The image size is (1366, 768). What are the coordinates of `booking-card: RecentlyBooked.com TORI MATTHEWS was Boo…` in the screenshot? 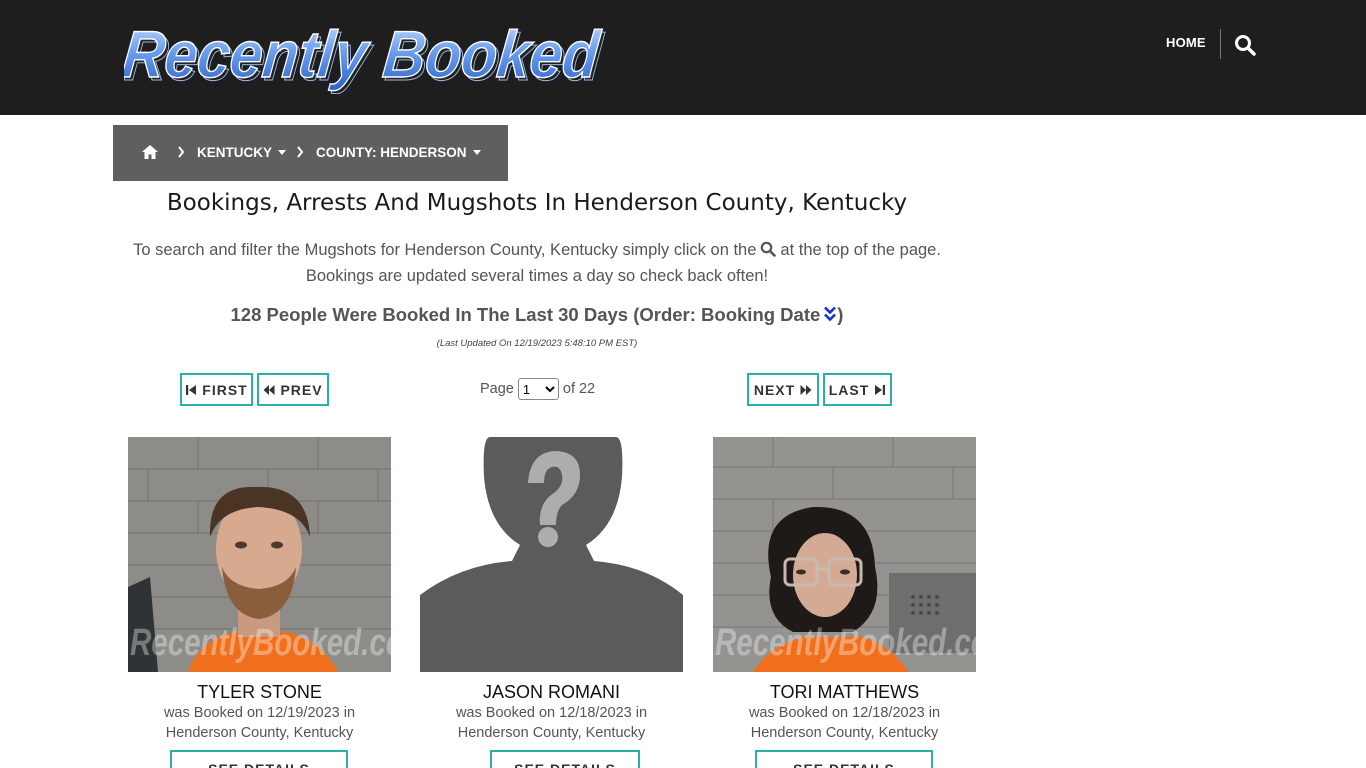 It's located at (844, 602).